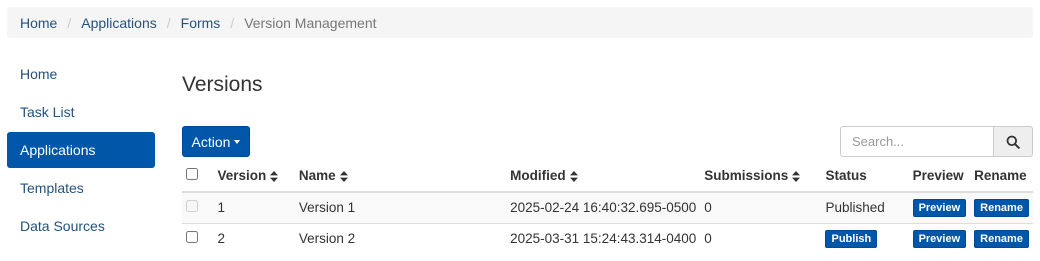  I want to click on publish-button: Publish, so click(851, 238).